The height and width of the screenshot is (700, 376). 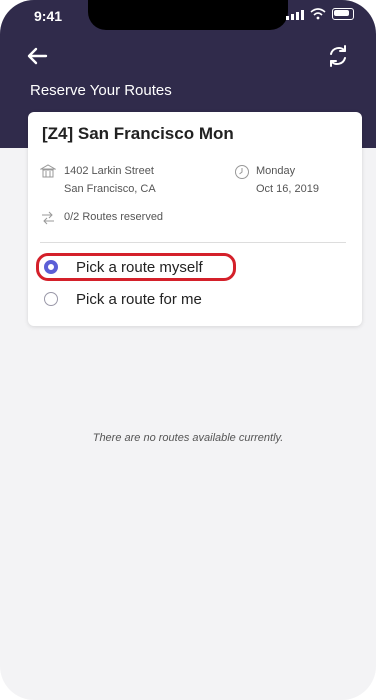 I want to click on card-title: [Z4] San Francisco Mon, so click(x=138, y=133).